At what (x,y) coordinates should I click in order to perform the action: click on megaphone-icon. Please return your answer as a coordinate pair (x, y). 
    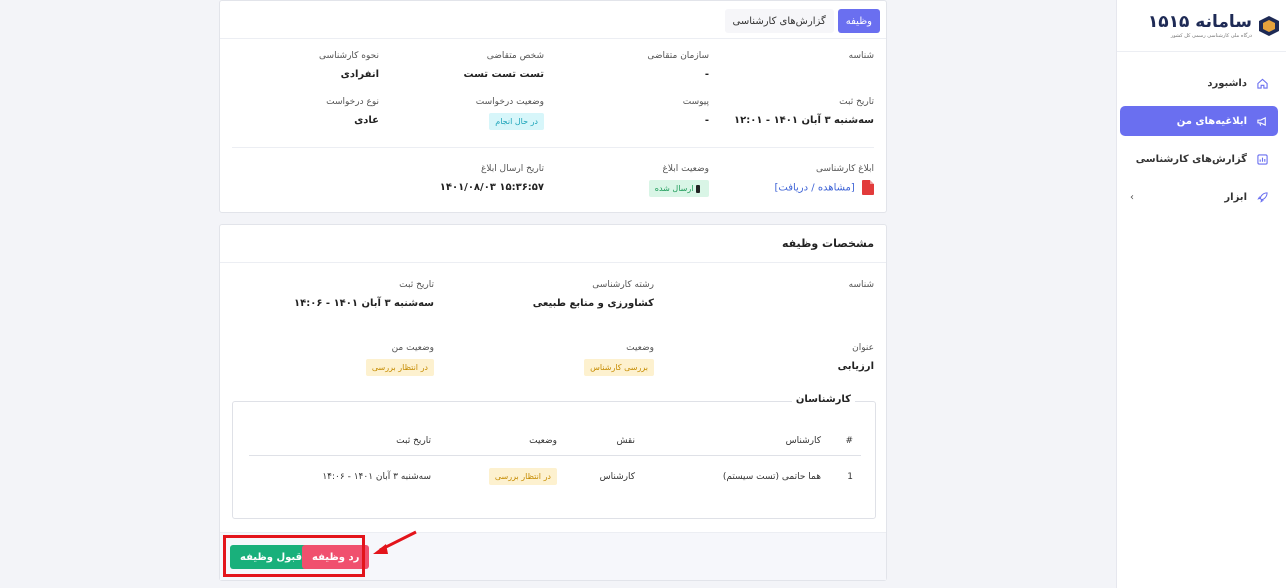
    Looking at the image, I should click on (1261, 121).